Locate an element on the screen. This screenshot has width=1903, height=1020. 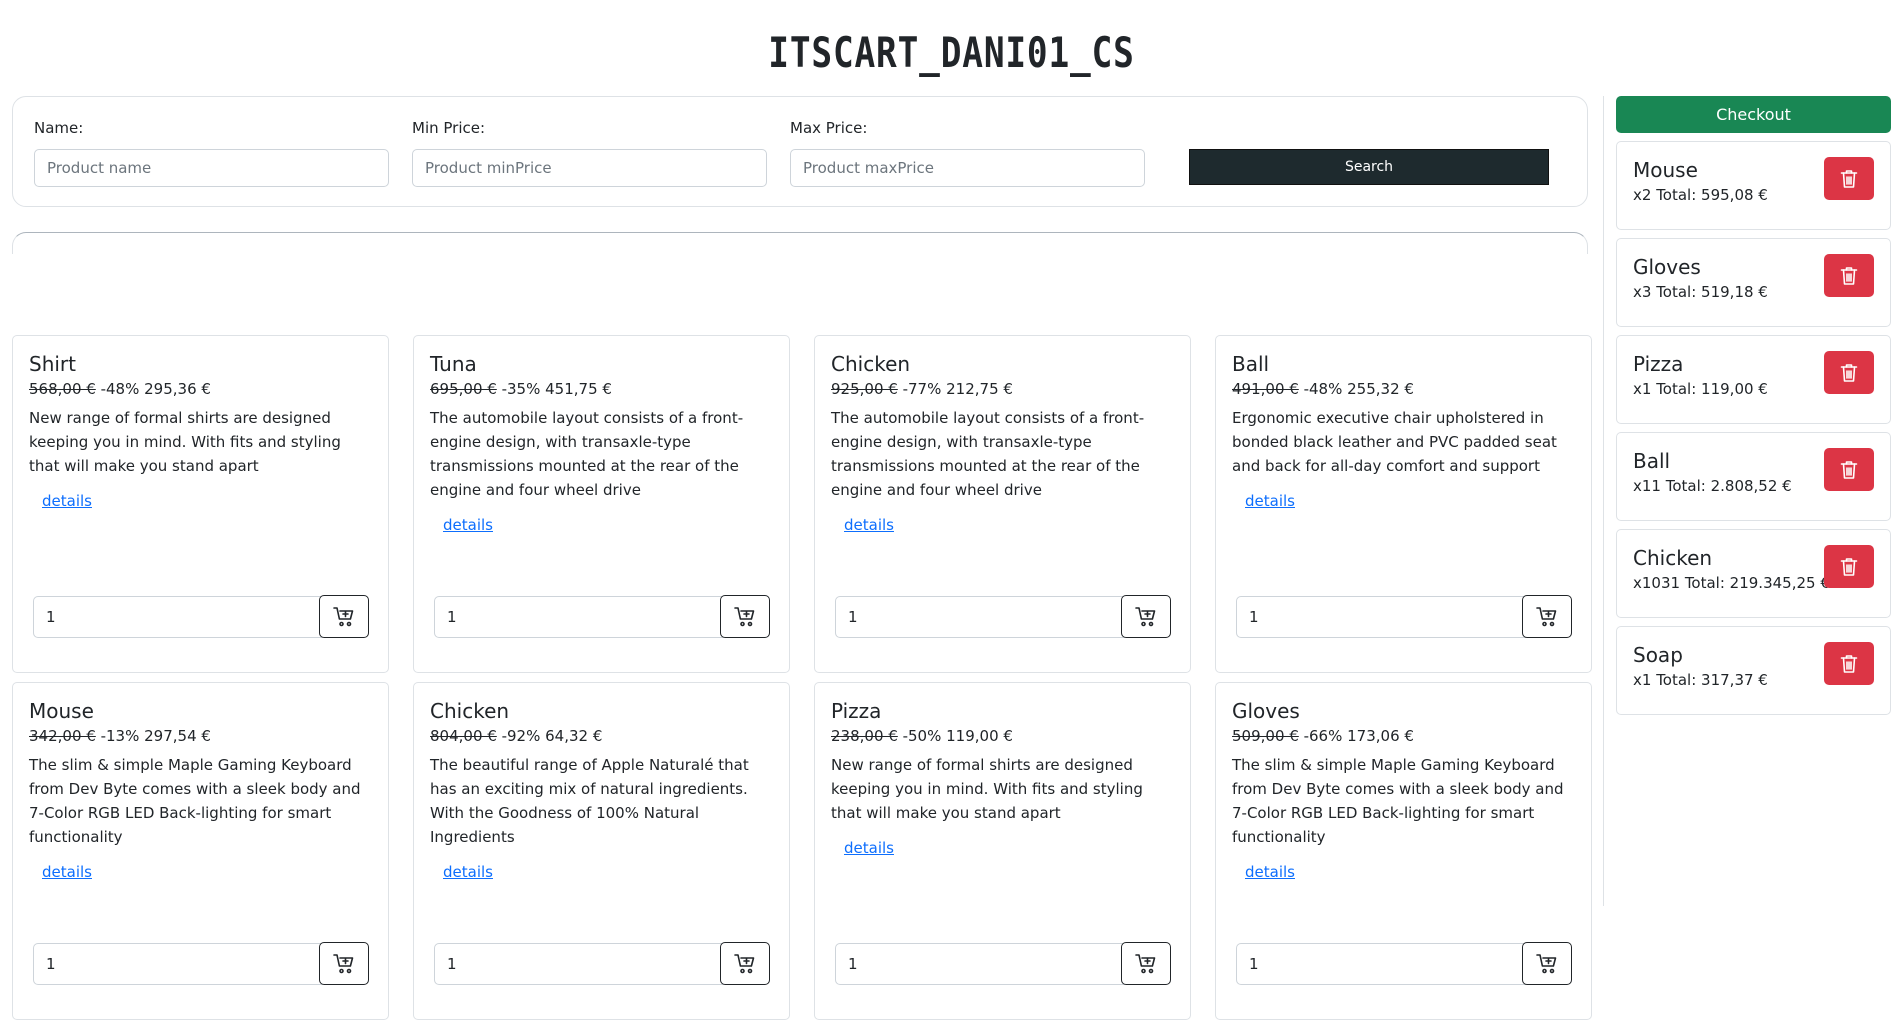
discounted-price: 212,75 € is located at coordinates (979, 389).